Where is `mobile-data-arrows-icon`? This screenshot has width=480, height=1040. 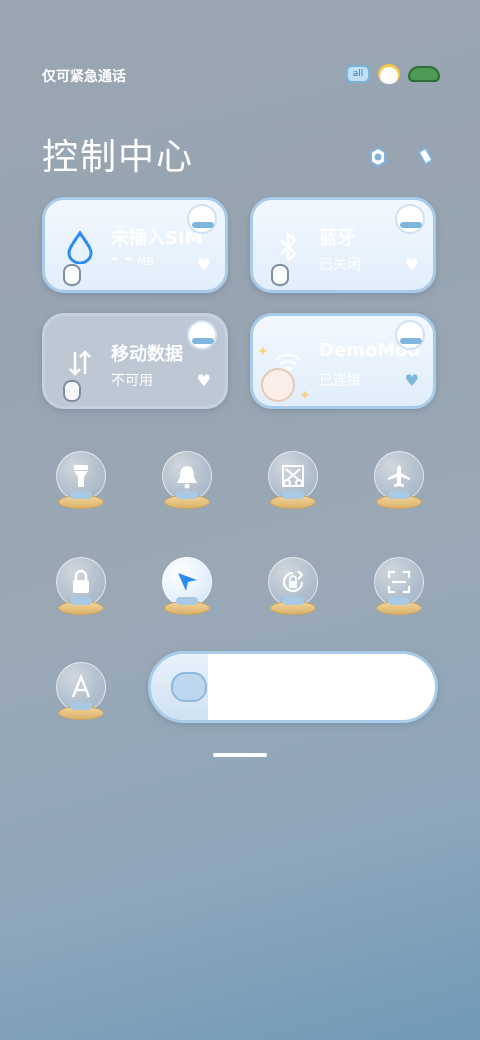 mobile-data-arrows-icon is located at coordinates (80, 363).